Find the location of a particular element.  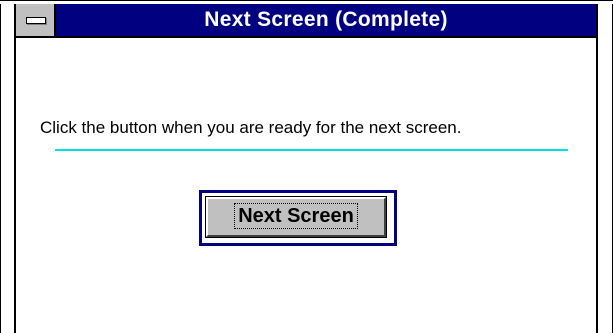

window-title: Next Screen (Complete) is located at coordinates (326, 19).